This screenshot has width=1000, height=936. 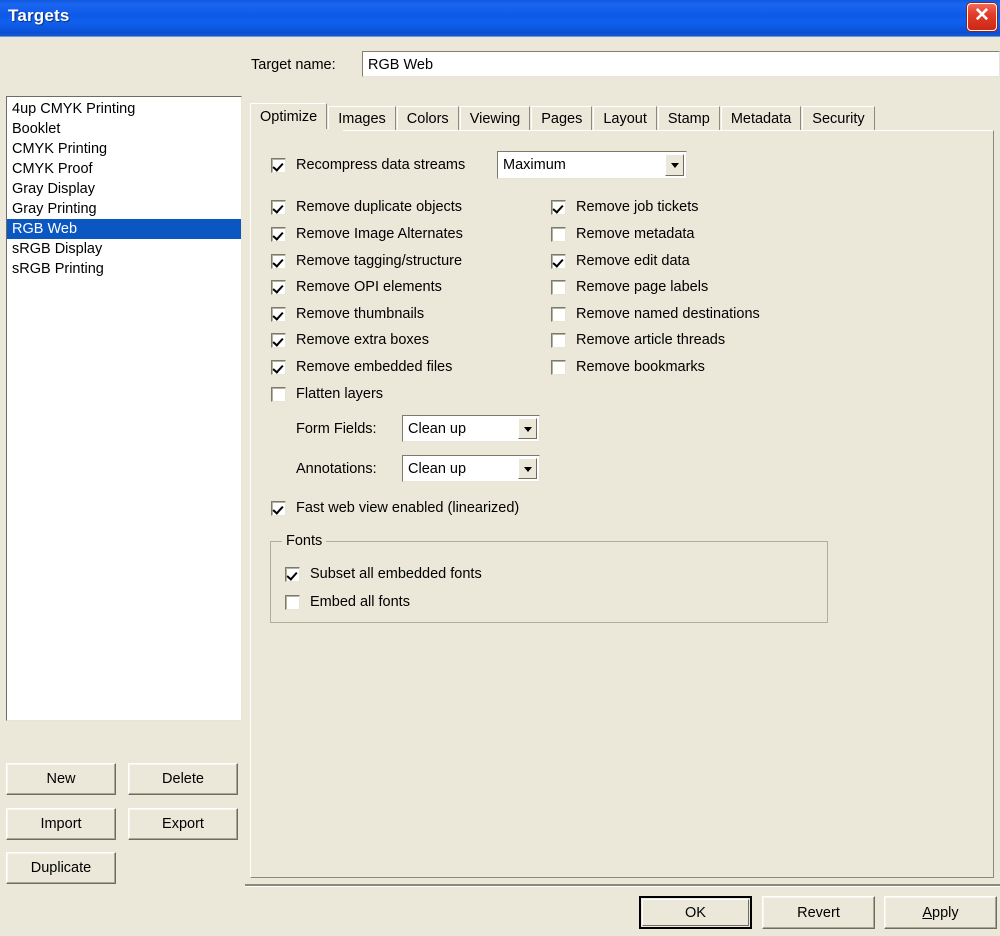 I want to click on annotations-combo: Clean up, so click(x=471, y=468).